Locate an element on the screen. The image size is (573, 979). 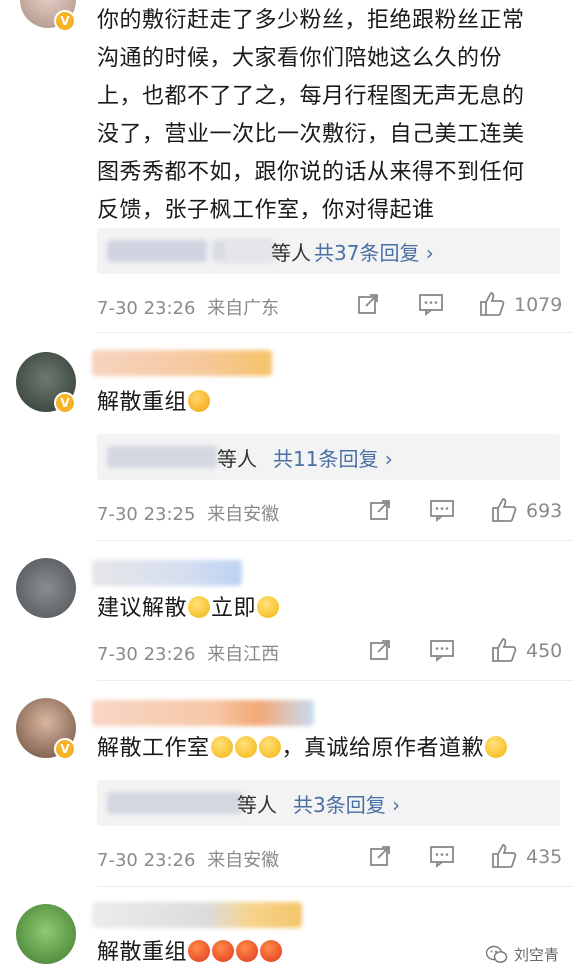
comment-meta: 7-30 23:26 来自安徽 is located at coordinates (188, 859).